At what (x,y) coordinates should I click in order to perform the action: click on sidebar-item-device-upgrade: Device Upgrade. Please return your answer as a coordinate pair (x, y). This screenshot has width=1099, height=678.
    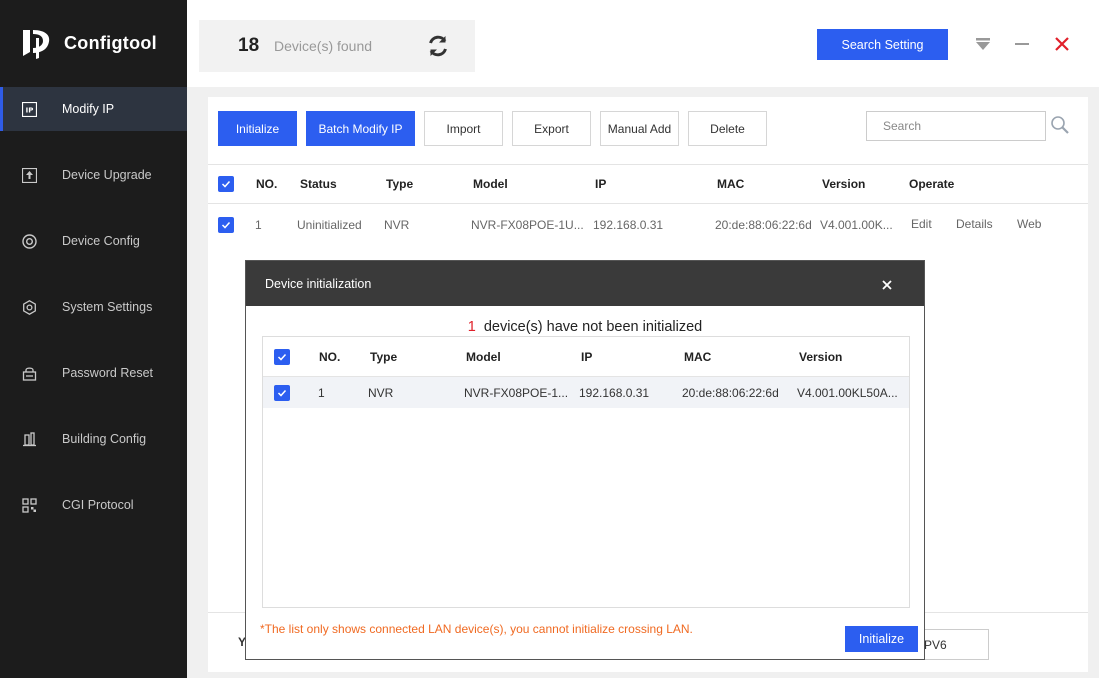
    Looking at the image, I should click on (93, 175).